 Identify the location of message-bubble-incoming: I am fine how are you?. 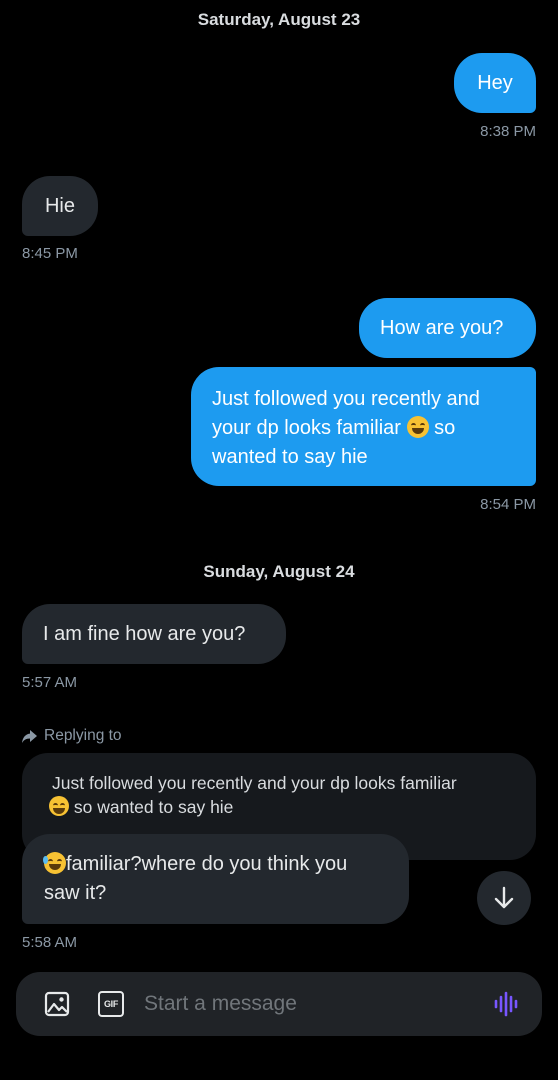
(154, 634).